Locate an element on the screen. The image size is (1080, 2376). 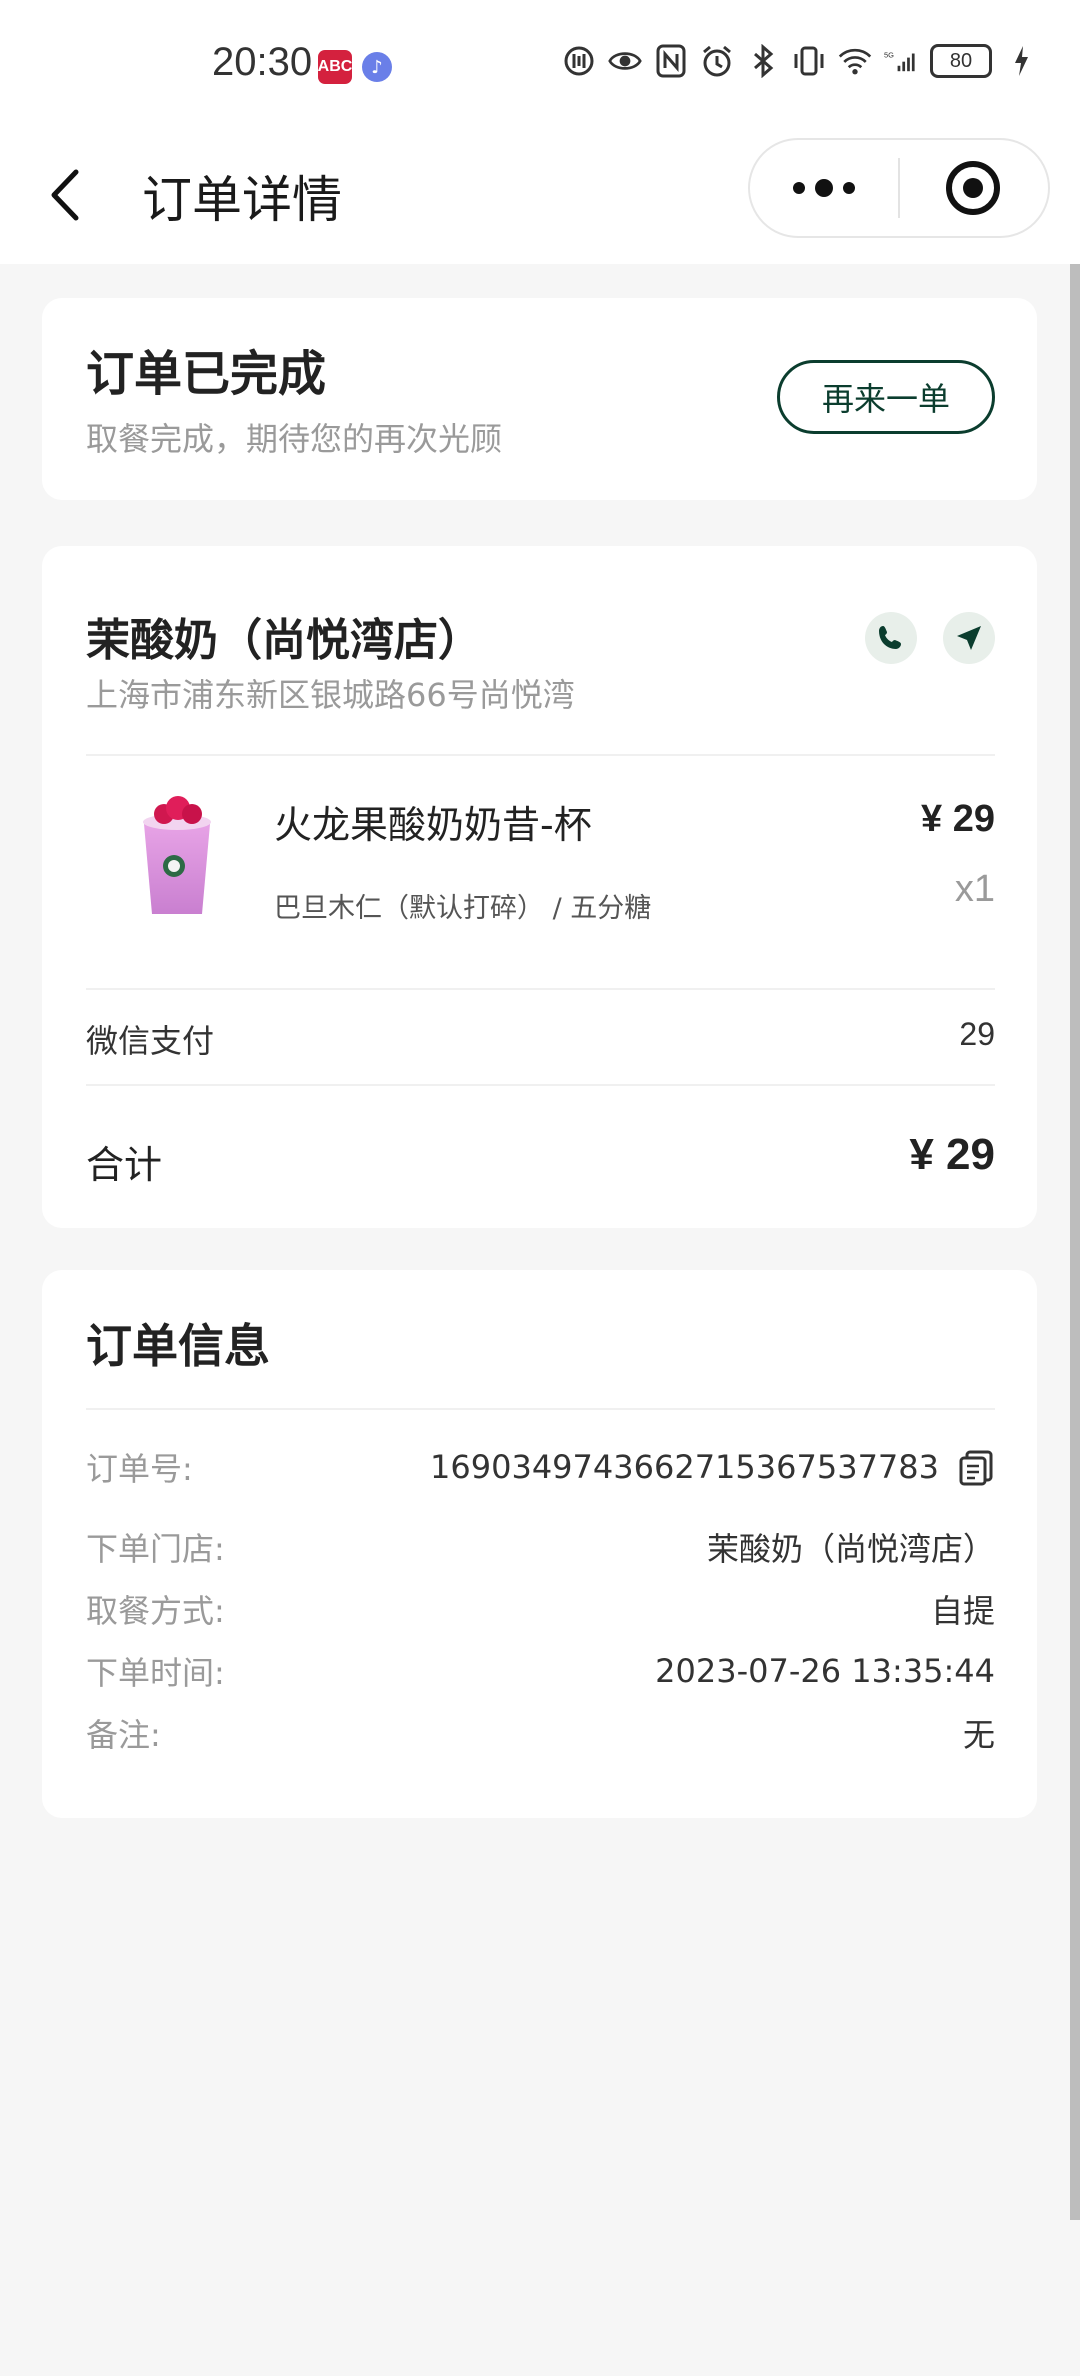
status-icons: 5G 80 is located at coordinates (800, 61).